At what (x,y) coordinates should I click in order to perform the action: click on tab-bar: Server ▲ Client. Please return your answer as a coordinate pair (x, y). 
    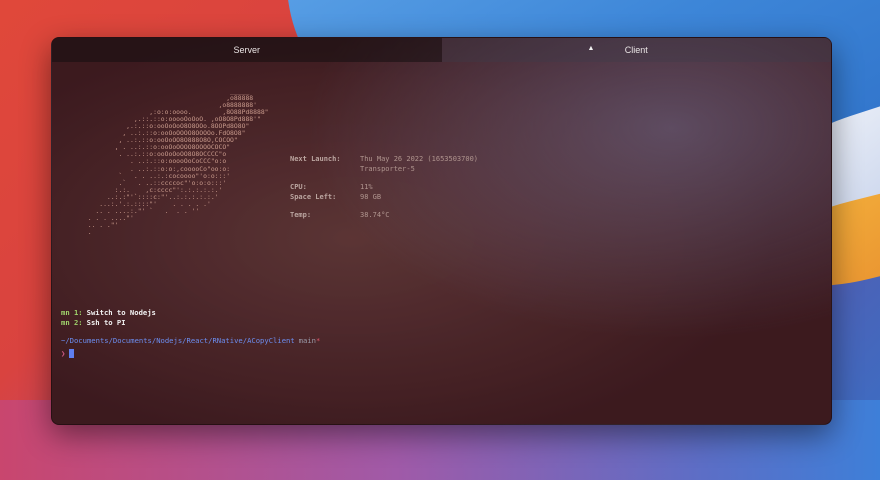
    Looking at the image, I should click on (441, 50).